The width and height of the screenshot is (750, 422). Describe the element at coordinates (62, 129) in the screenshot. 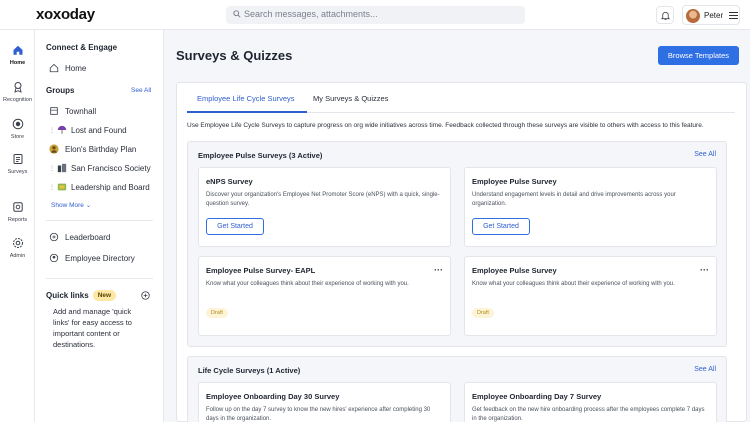

I see `umbrella-icon` at that location.